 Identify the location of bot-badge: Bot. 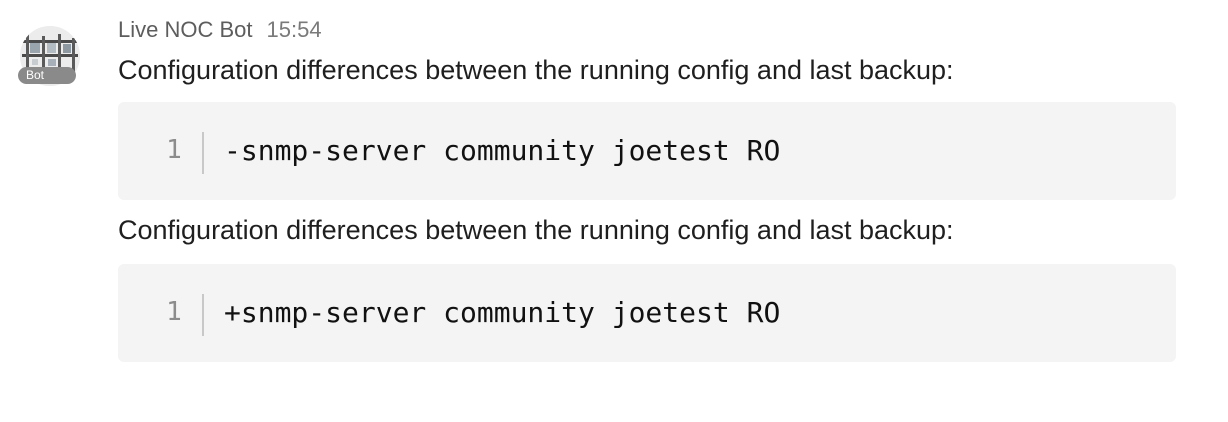
(47, 75).